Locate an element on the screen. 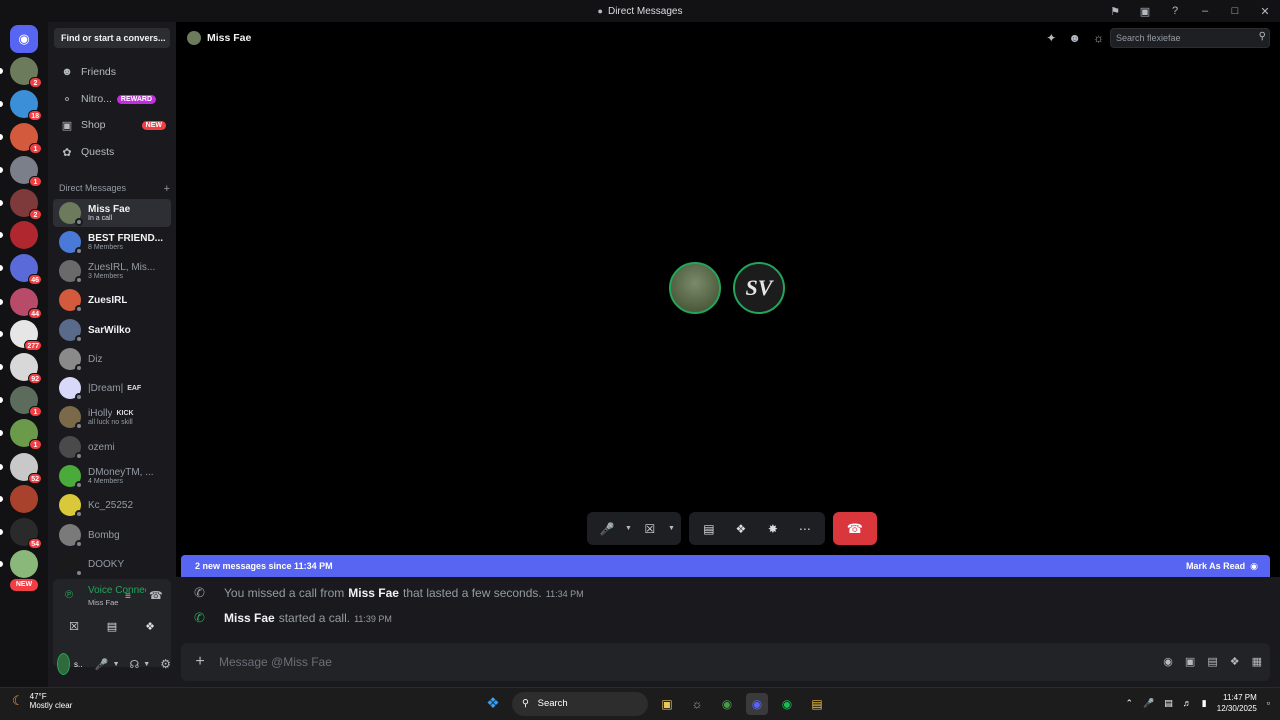 This screenshot has height=720, width=1280. mark-as-read-button: Mark As Read ◉ is located at coordinates (1222, 566).